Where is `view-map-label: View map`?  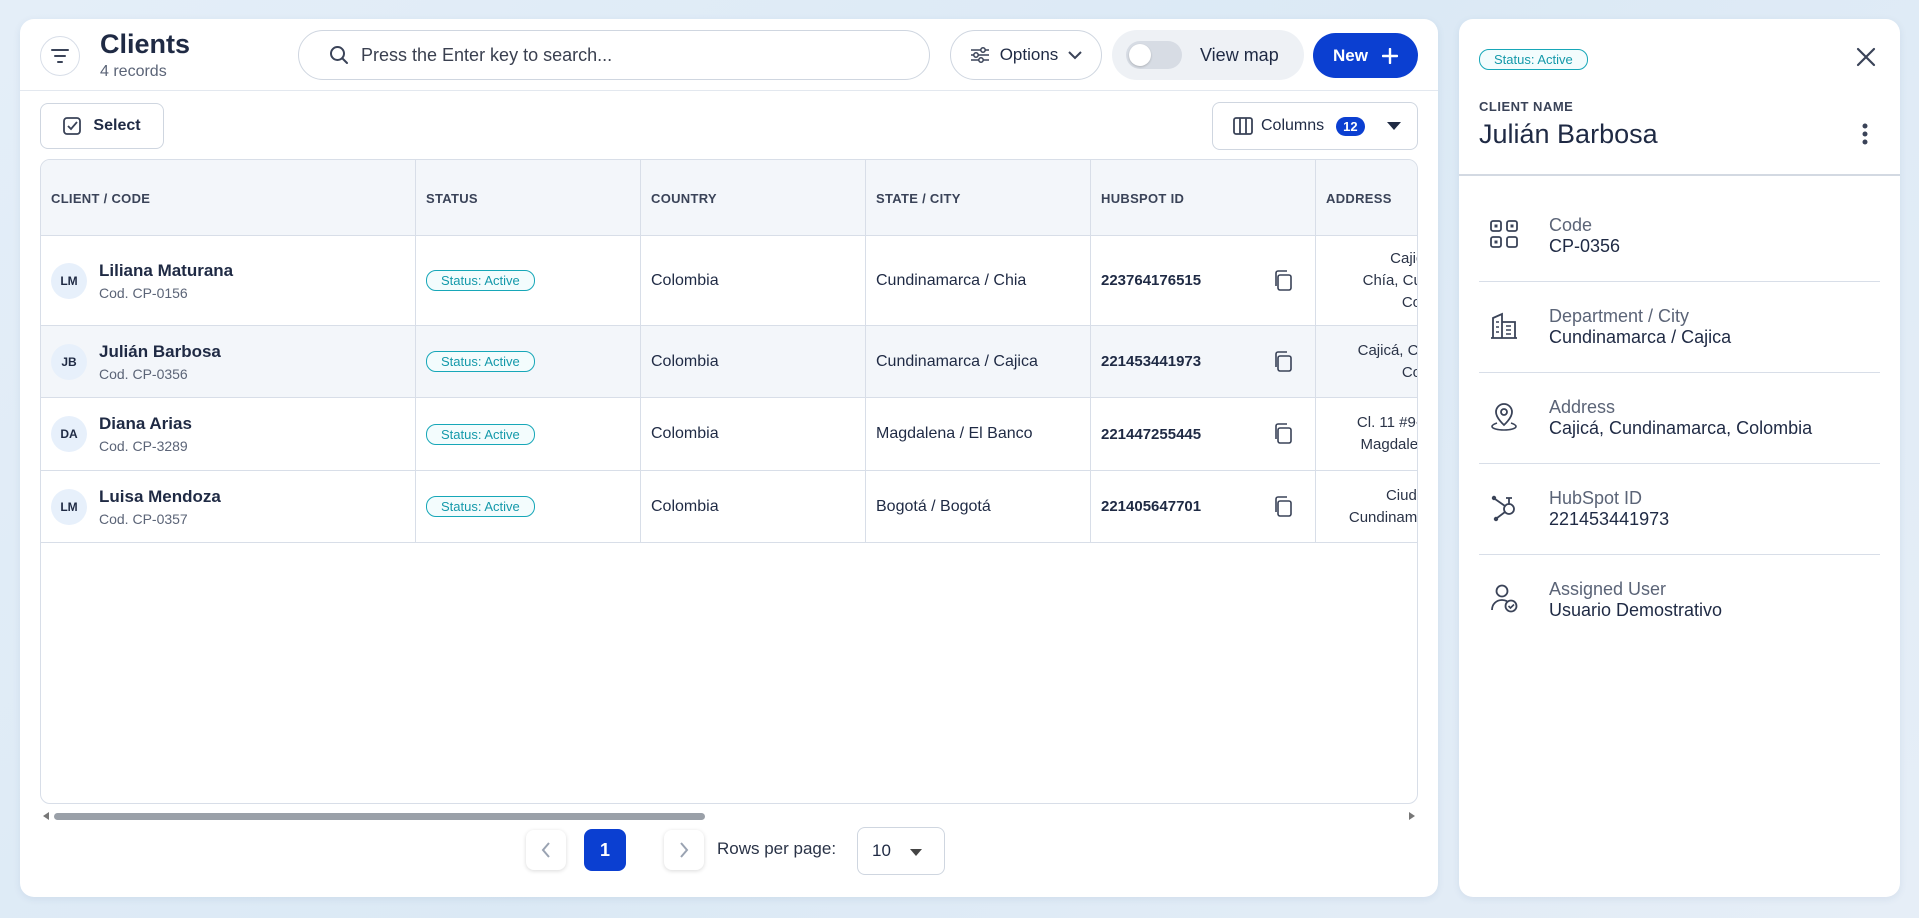
view-map-label: View map is located at coordinates (1239, 54).